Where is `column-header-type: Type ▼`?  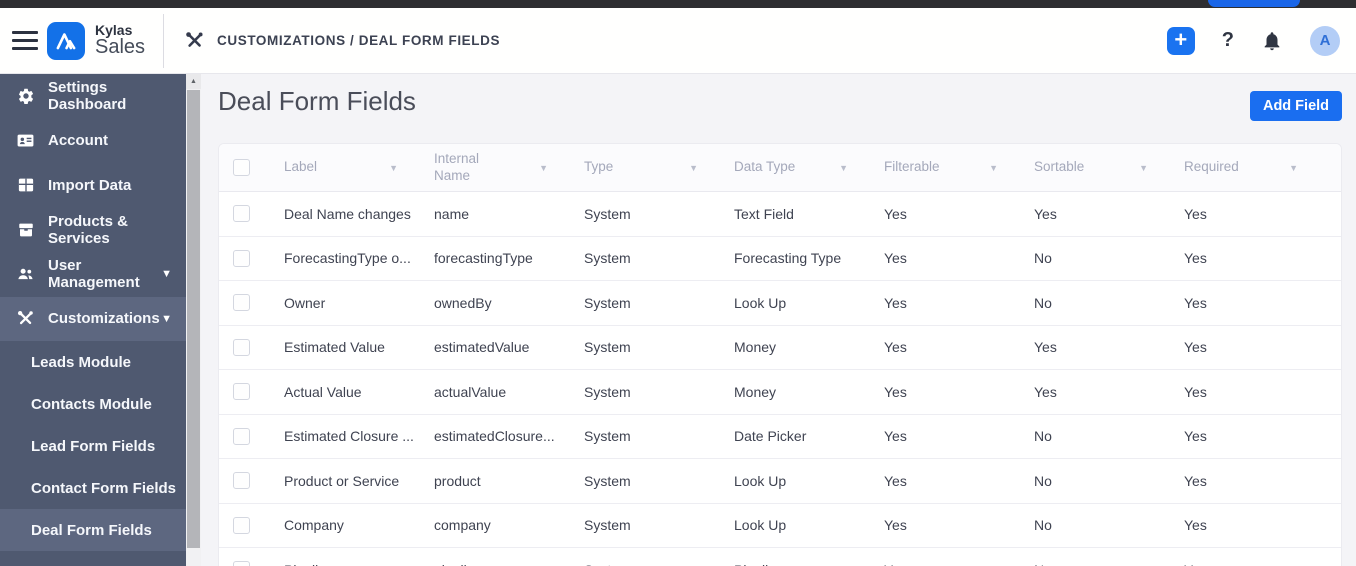
column-header-type: Type ▼ is located at coordinates (659, 167).